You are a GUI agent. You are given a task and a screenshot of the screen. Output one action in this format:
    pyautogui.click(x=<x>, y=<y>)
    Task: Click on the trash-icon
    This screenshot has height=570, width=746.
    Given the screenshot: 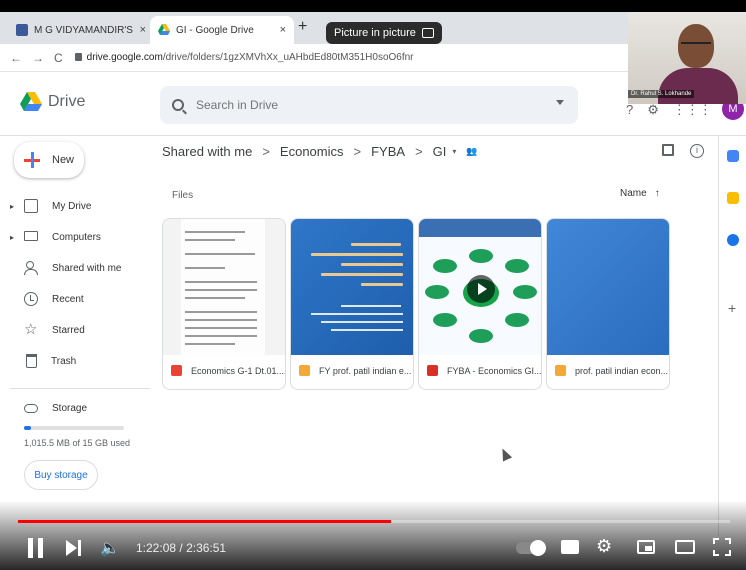 What is the action you would take?
    pyautogui.click(x=31, y=361)
    